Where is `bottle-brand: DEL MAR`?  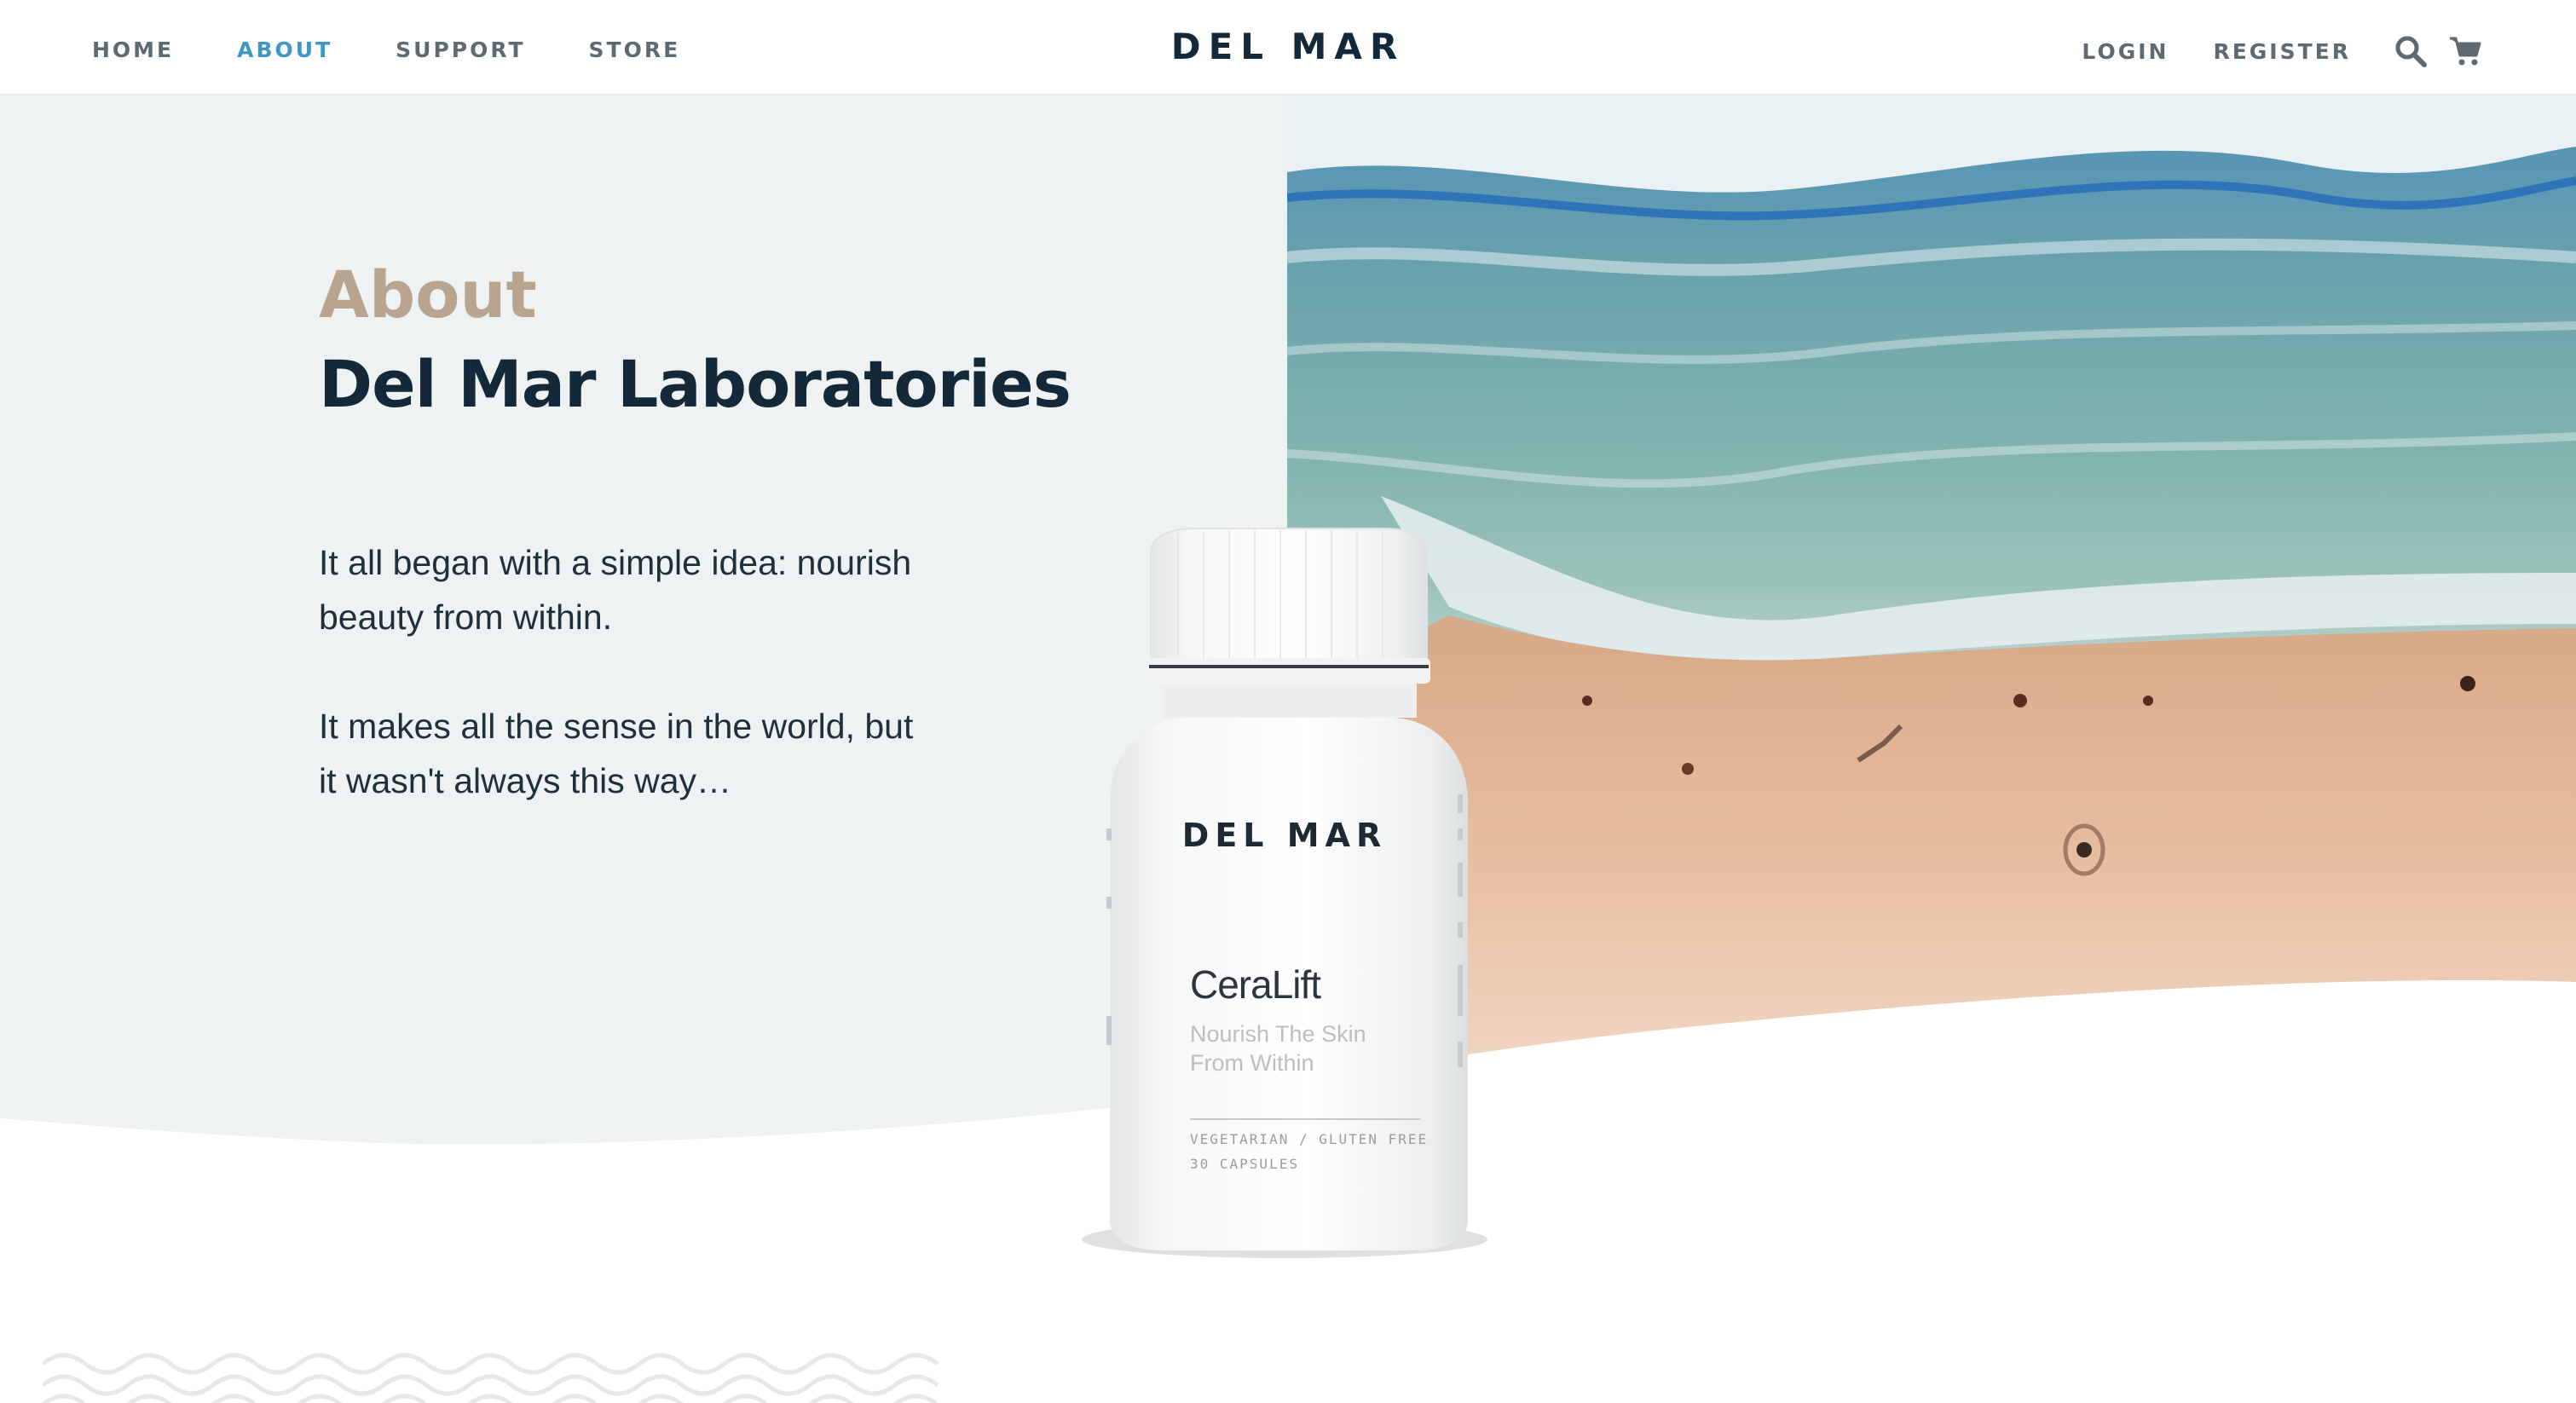 bottle-brand: DEL MAR is located at coordinates (1284, 835).